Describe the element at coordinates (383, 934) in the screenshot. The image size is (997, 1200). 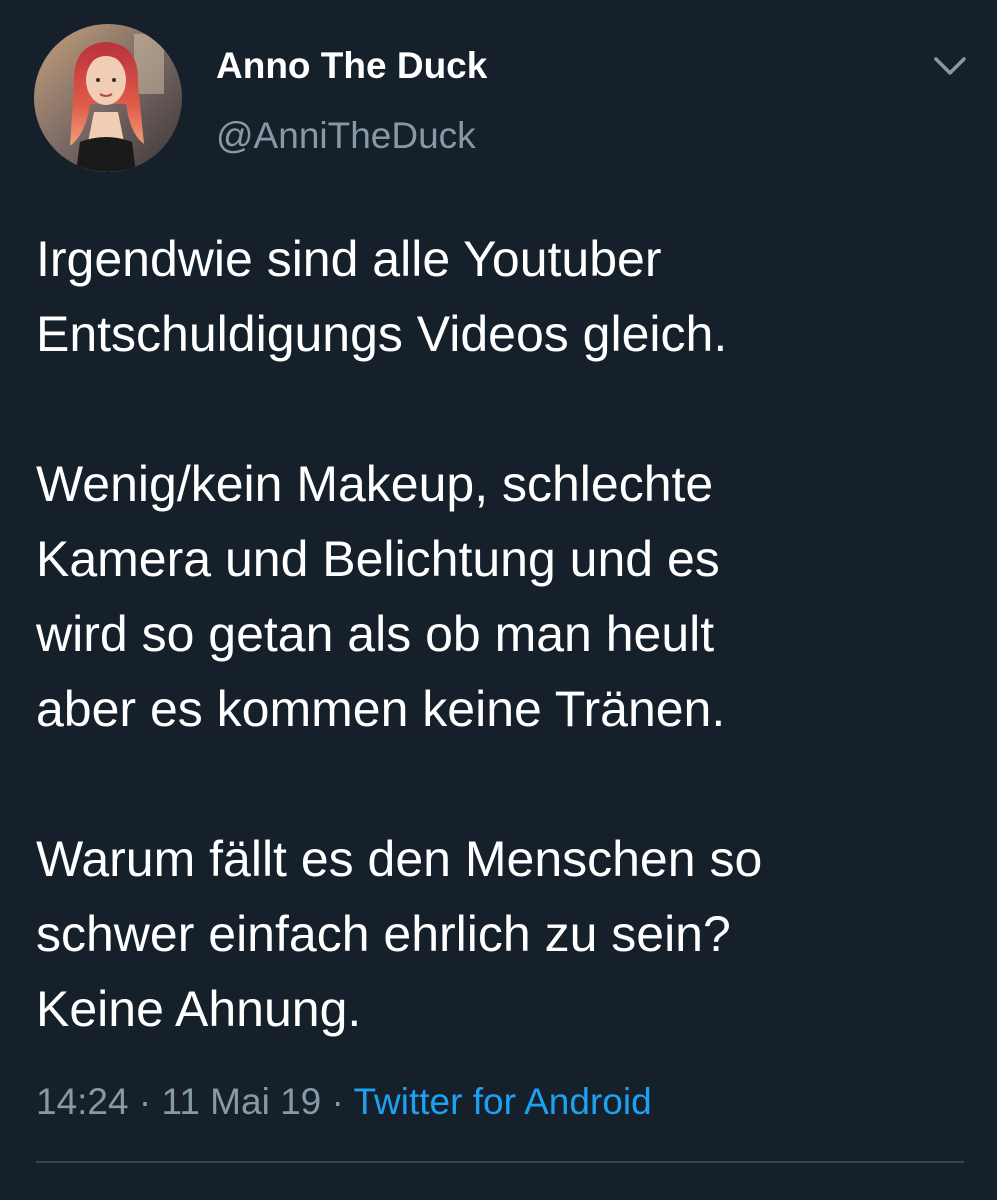
I see `tweet-line: schwer einfach ehrlich zu sein?` at that location.